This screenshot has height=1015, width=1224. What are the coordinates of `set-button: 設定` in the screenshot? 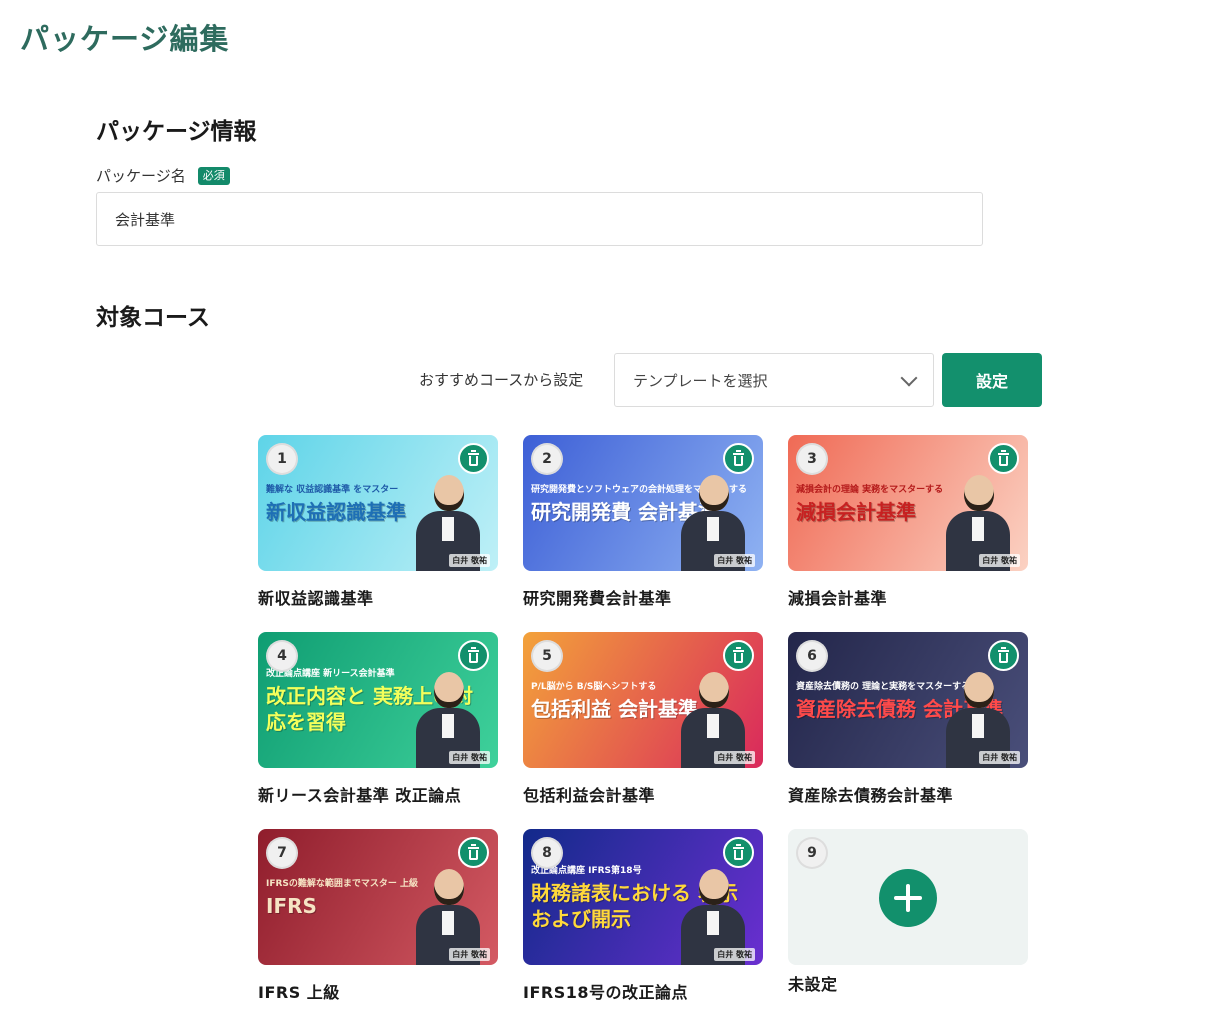 It's located at (992, 380).